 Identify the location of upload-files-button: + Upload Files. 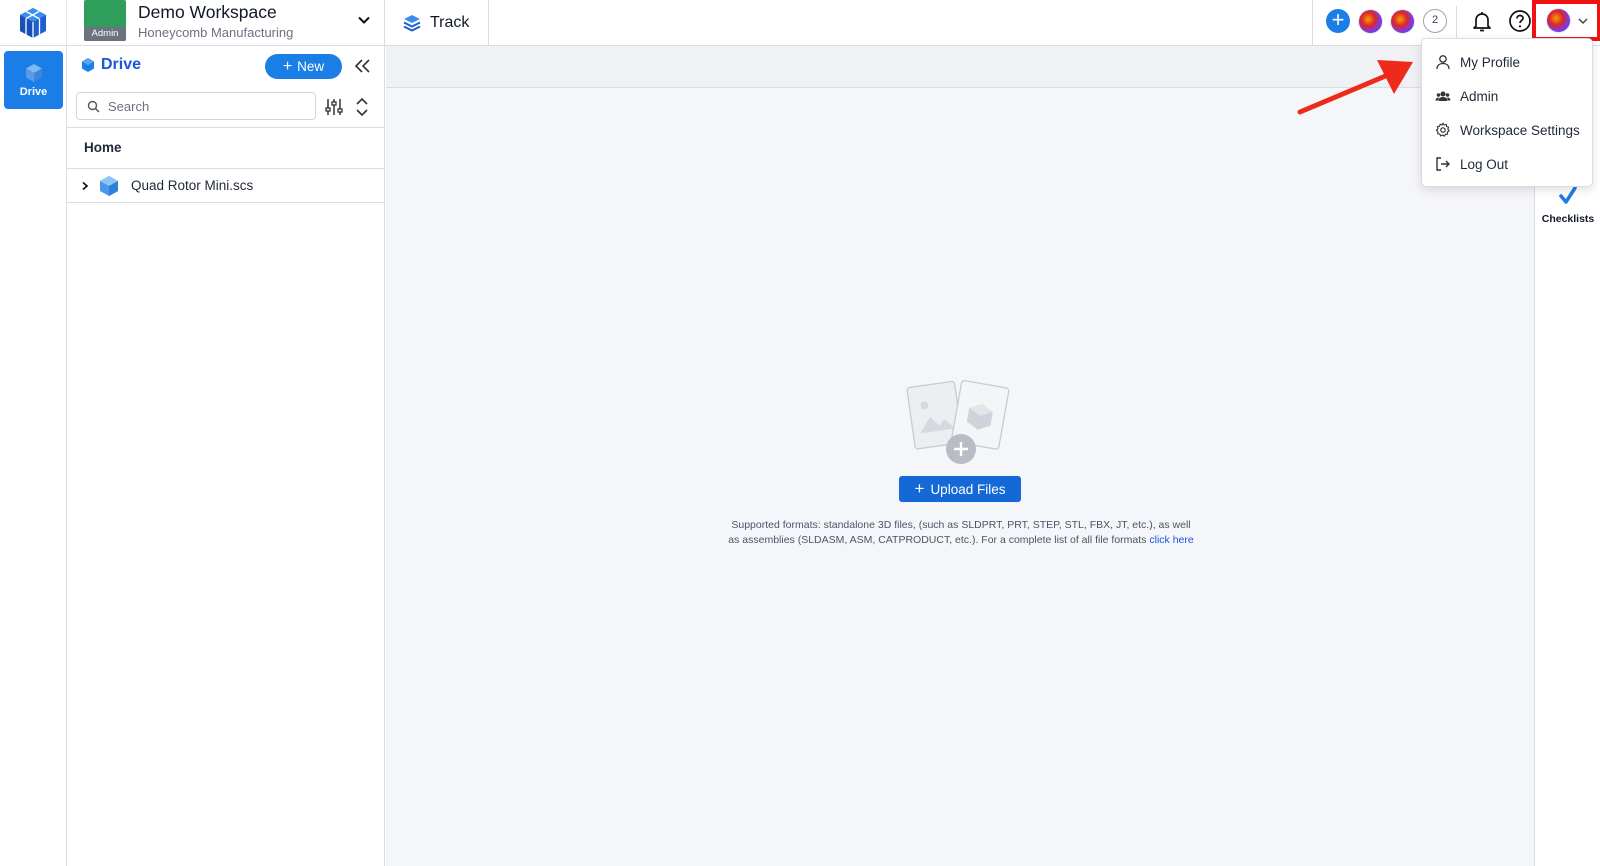
(960, 489).